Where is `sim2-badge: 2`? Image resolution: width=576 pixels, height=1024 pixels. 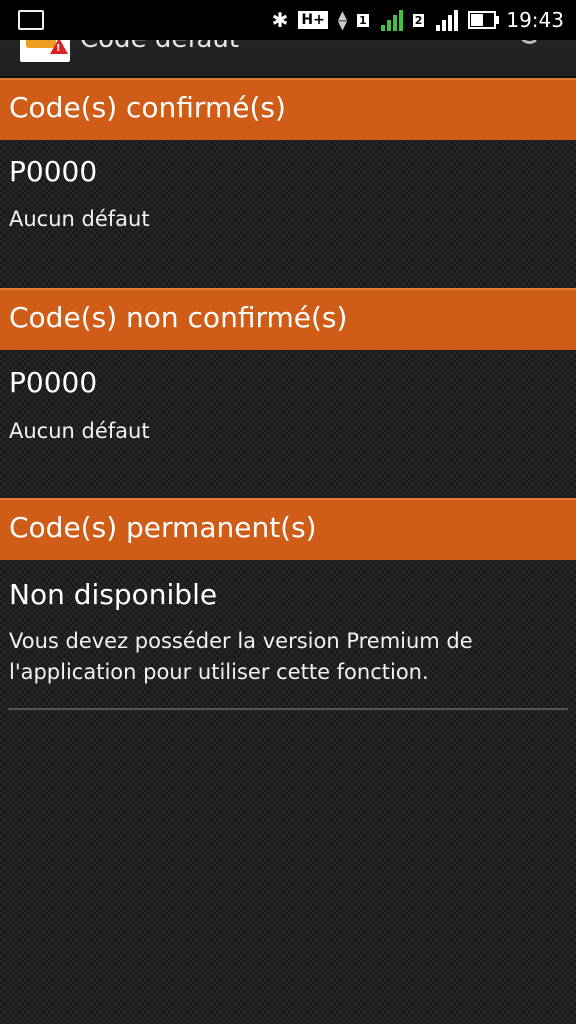 sim2-badge: 2 is located at coordinates (418, 20).